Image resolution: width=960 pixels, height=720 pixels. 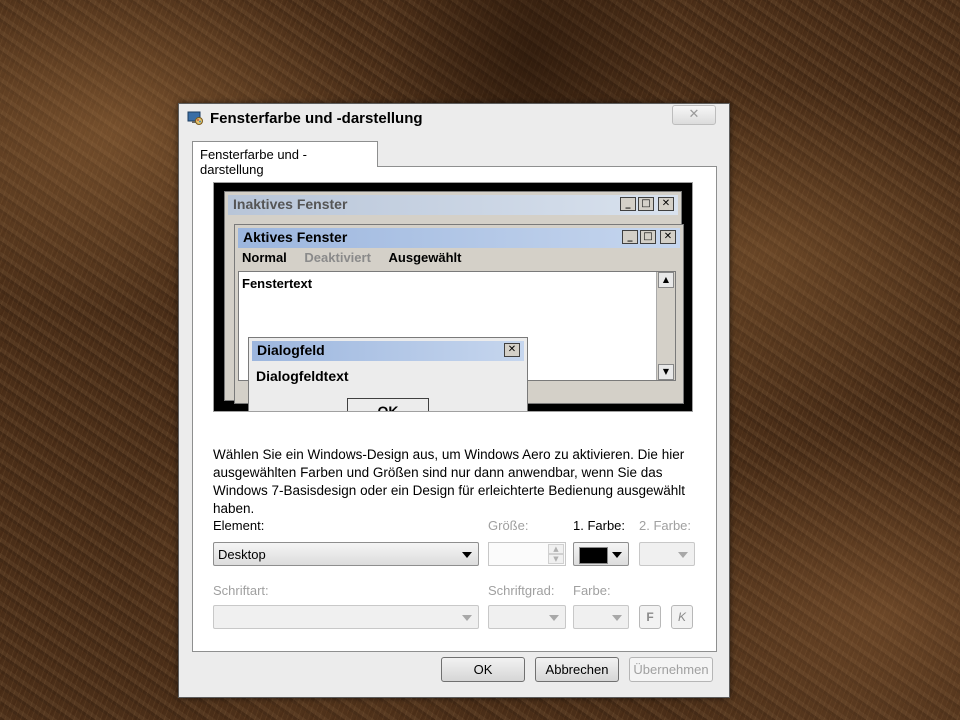 I want to click on menu-normal: Normal, so click(x=264, y=257).